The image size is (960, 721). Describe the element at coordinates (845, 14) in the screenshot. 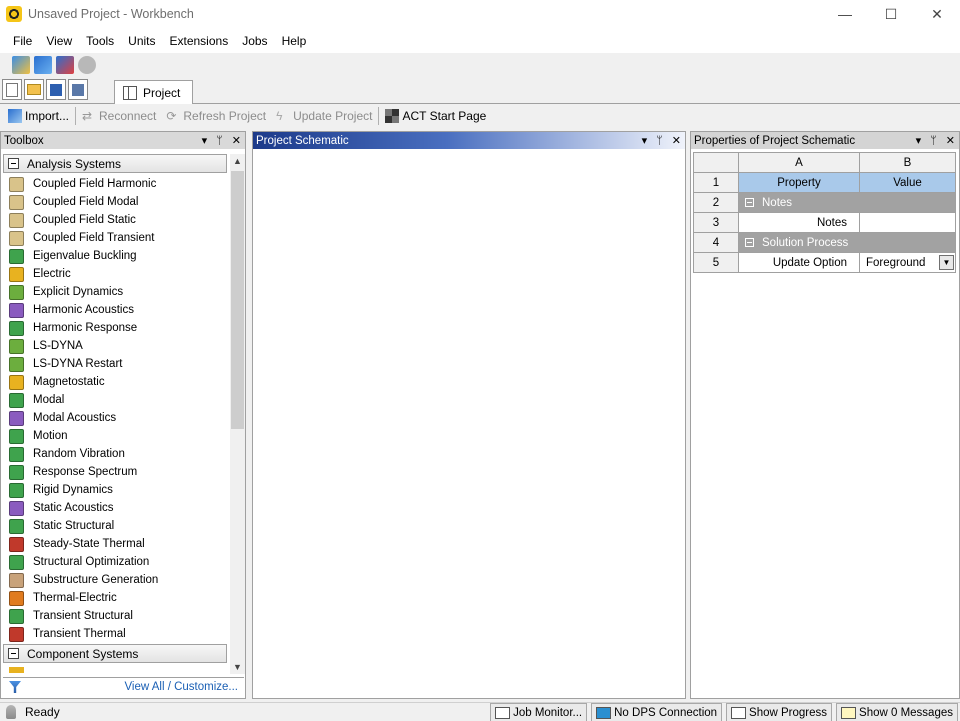

I see `minimize-button: —` at that location.